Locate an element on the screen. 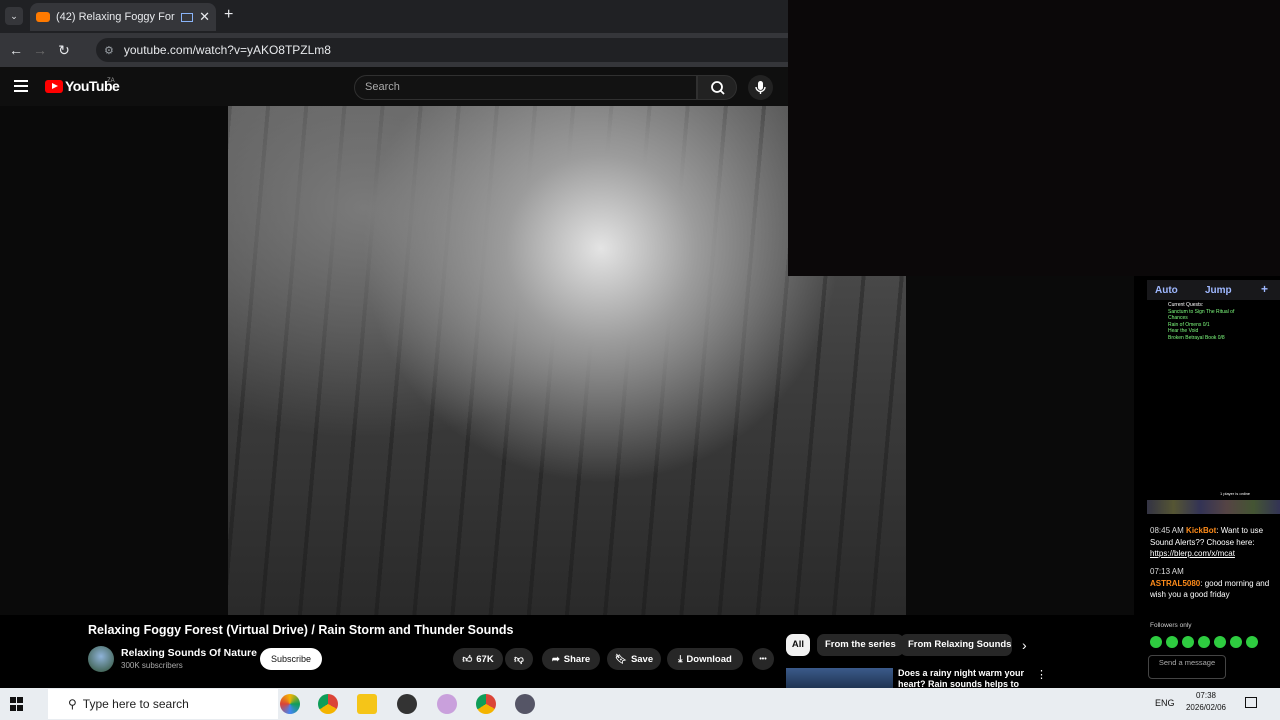 This screenshot has height=720, width=1280. tab-list-button: ⌄ is located at coordinates (14, 16).